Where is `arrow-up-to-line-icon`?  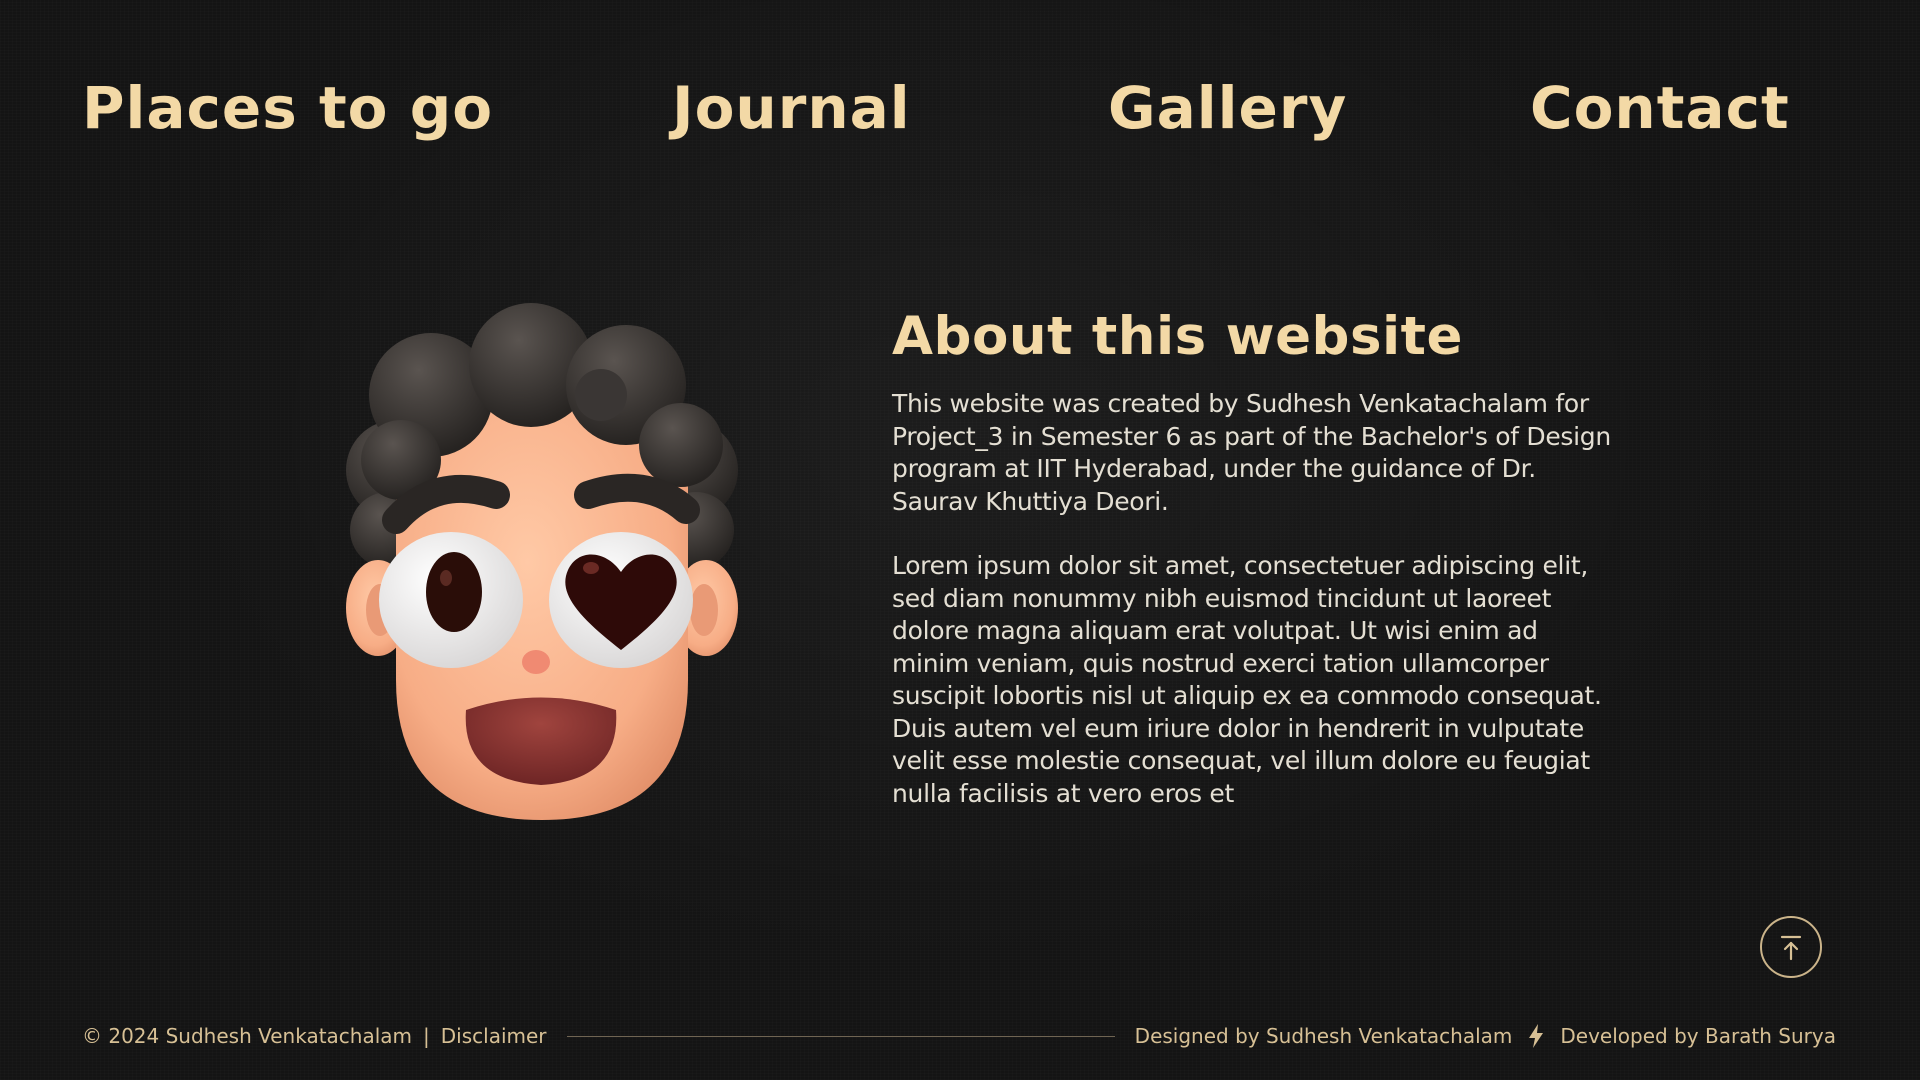 arrow-up-to-line-icon is located at coordinates (1791, 948).